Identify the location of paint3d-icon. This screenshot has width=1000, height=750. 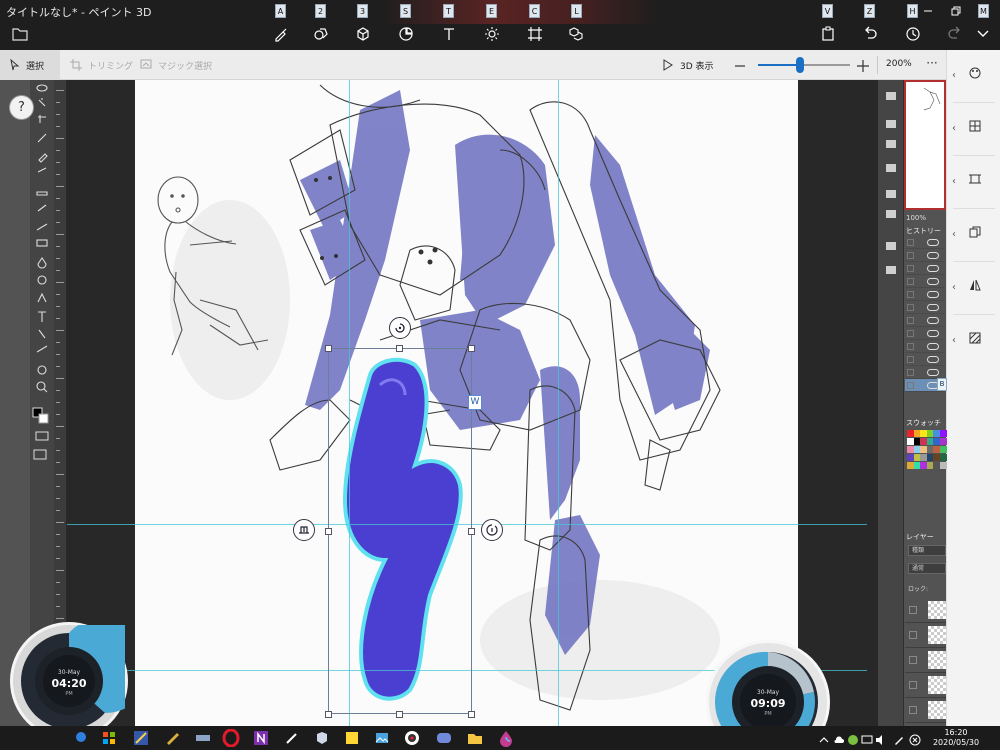
(322, 738).